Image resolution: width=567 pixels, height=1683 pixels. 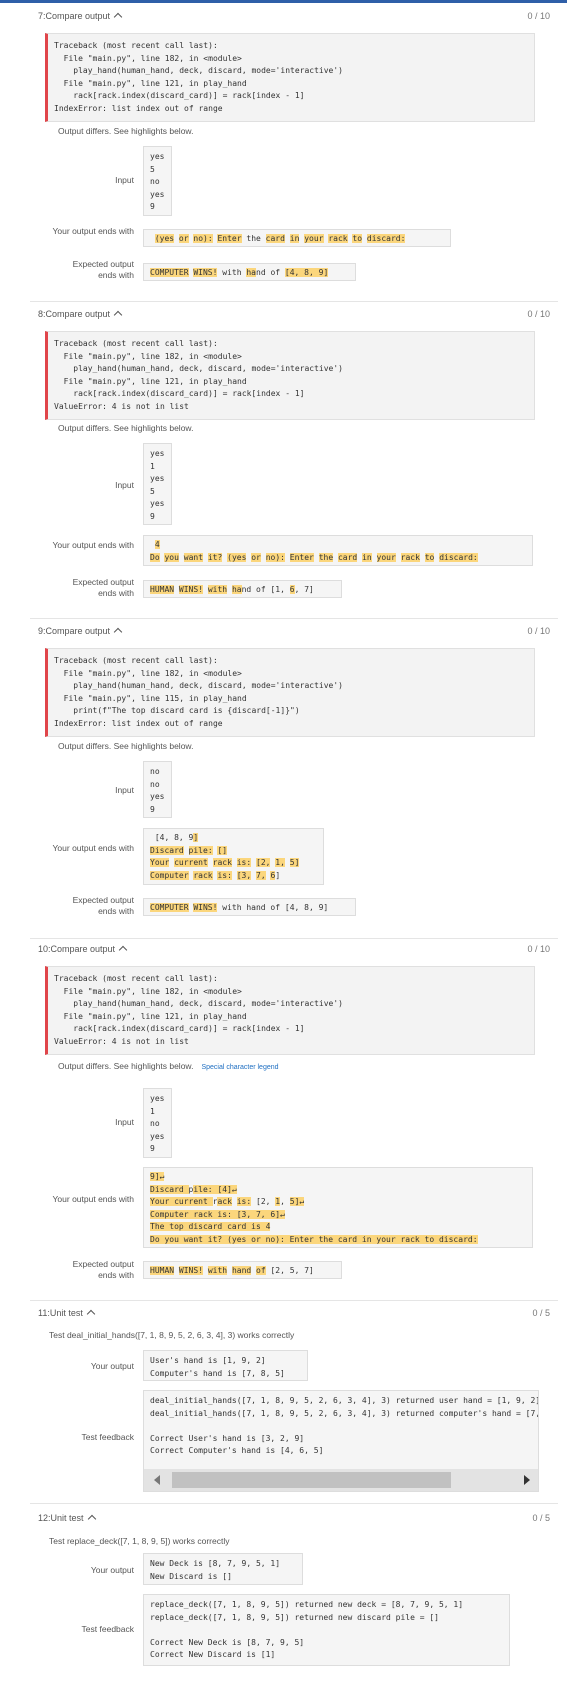 I want to click on diff-highlight: is:, so click(x=244, y=1201).